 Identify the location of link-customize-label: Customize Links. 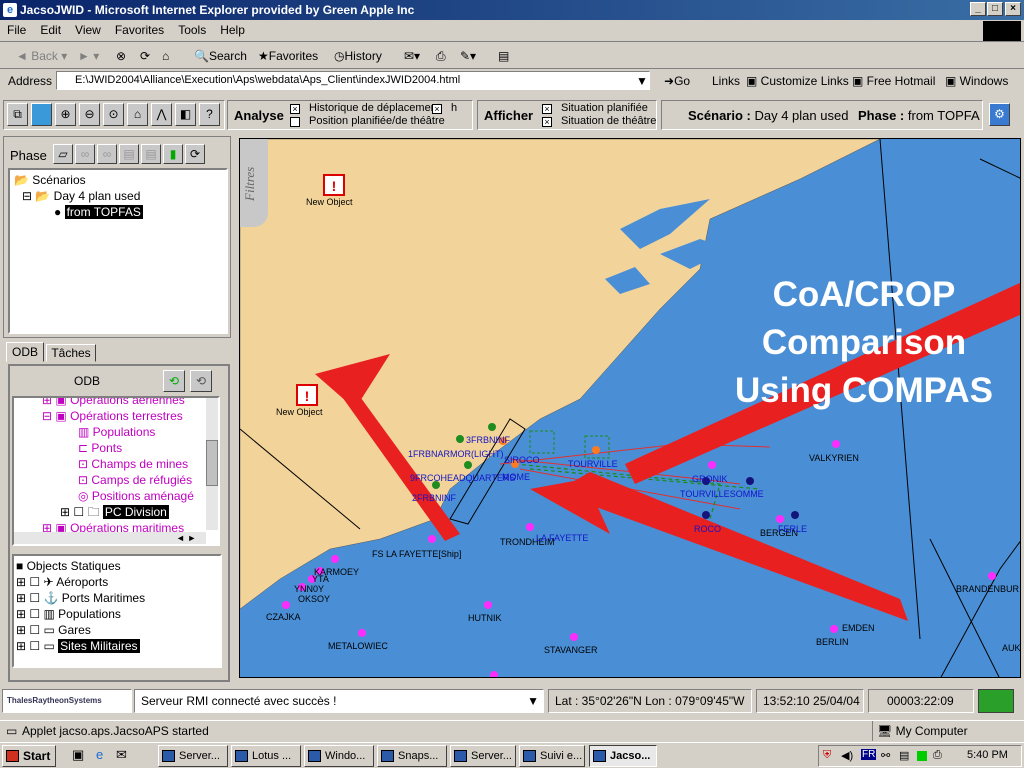
(804, 81).